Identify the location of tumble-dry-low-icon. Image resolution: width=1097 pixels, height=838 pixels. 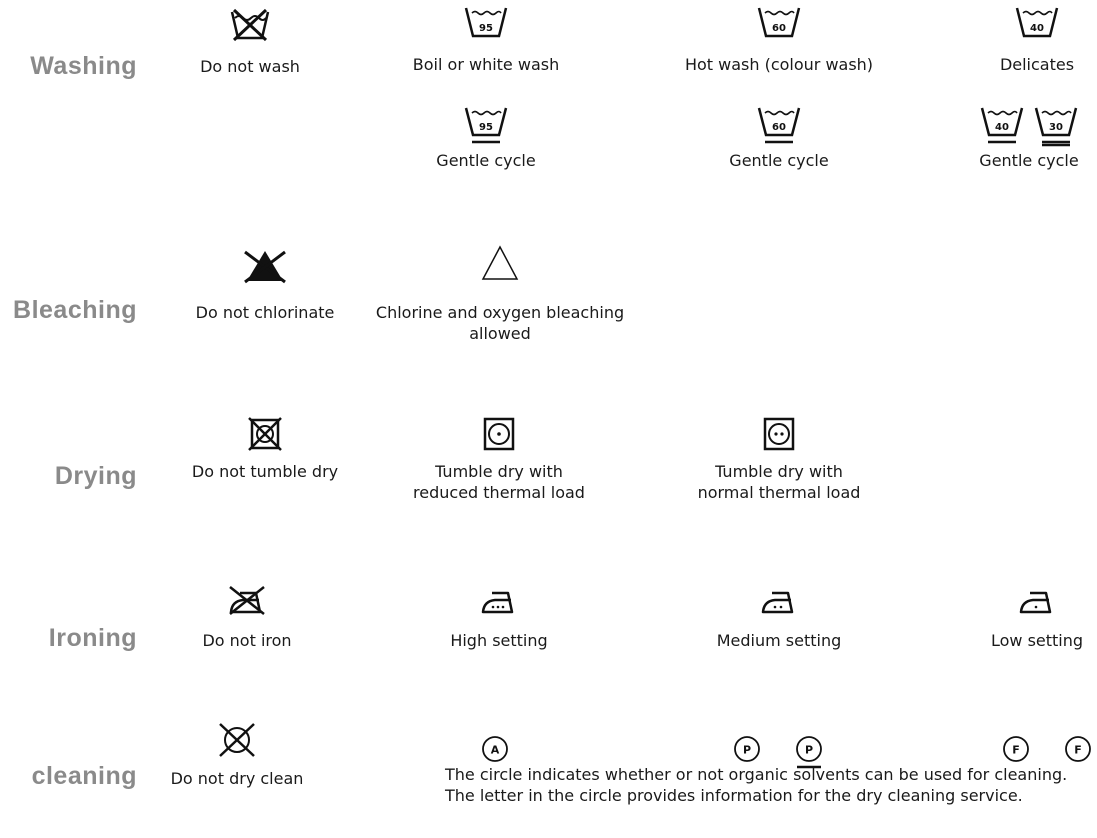
(499, 434).